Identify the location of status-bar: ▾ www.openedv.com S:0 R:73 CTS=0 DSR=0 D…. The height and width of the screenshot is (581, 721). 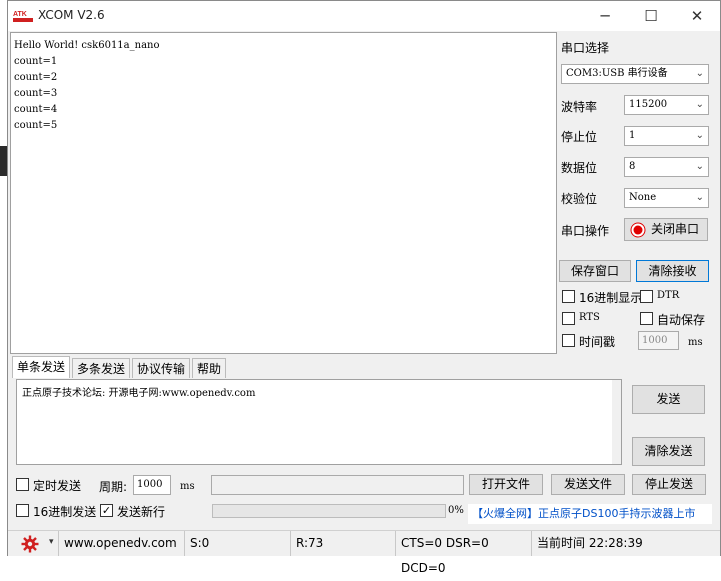
(364, 552).